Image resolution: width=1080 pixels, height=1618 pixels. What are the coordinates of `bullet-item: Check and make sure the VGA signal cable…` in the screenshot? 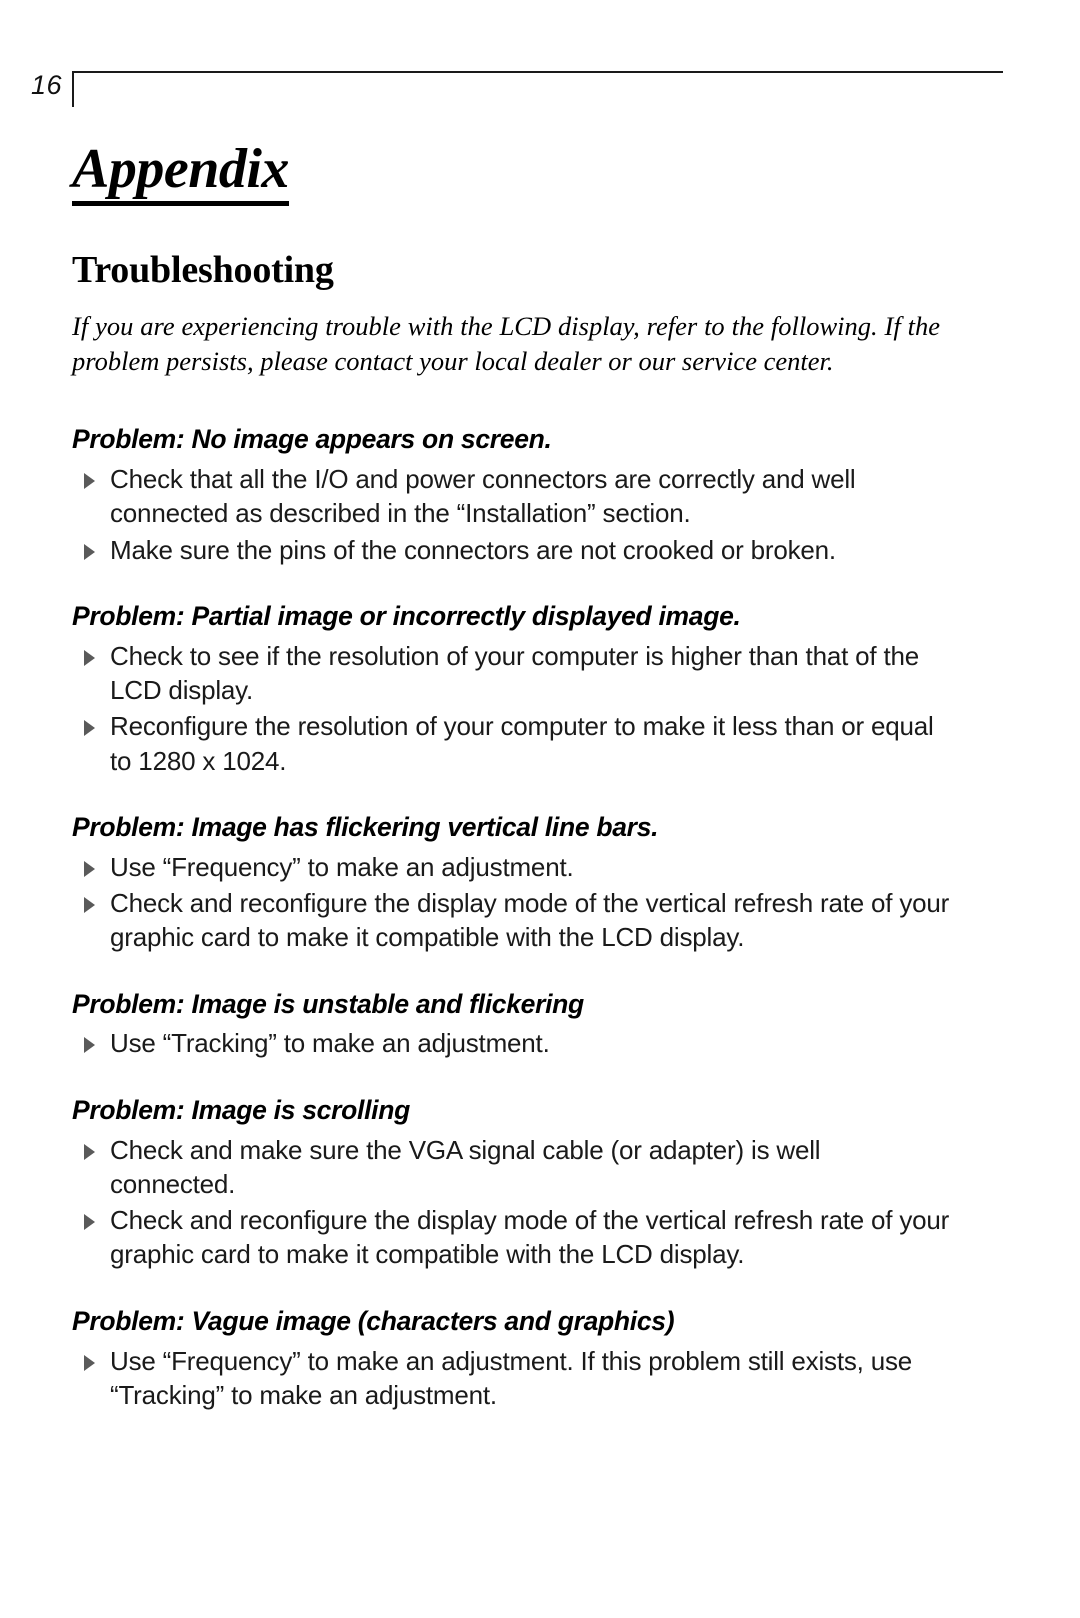 It's located at (512, 1167).